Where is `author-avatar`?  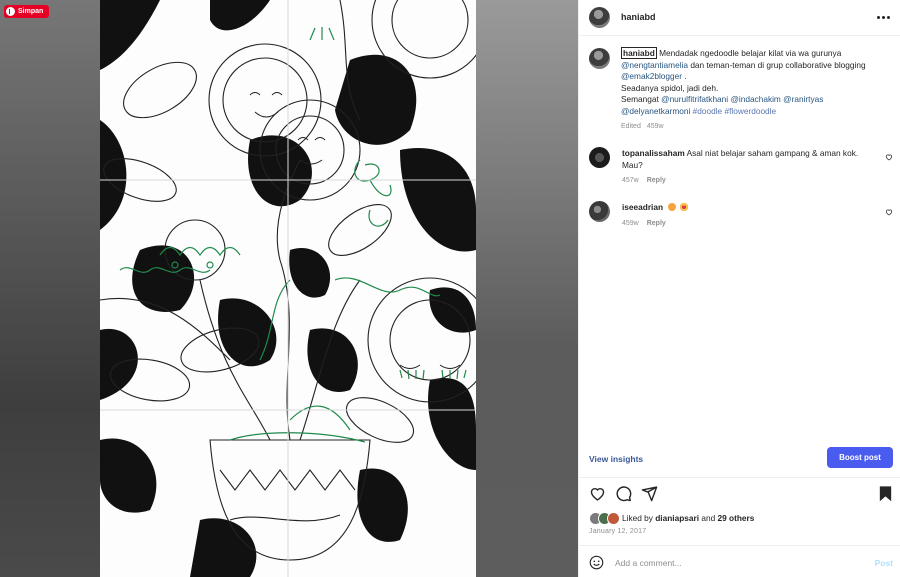 author-avatar is located at coordinates (599, 17).